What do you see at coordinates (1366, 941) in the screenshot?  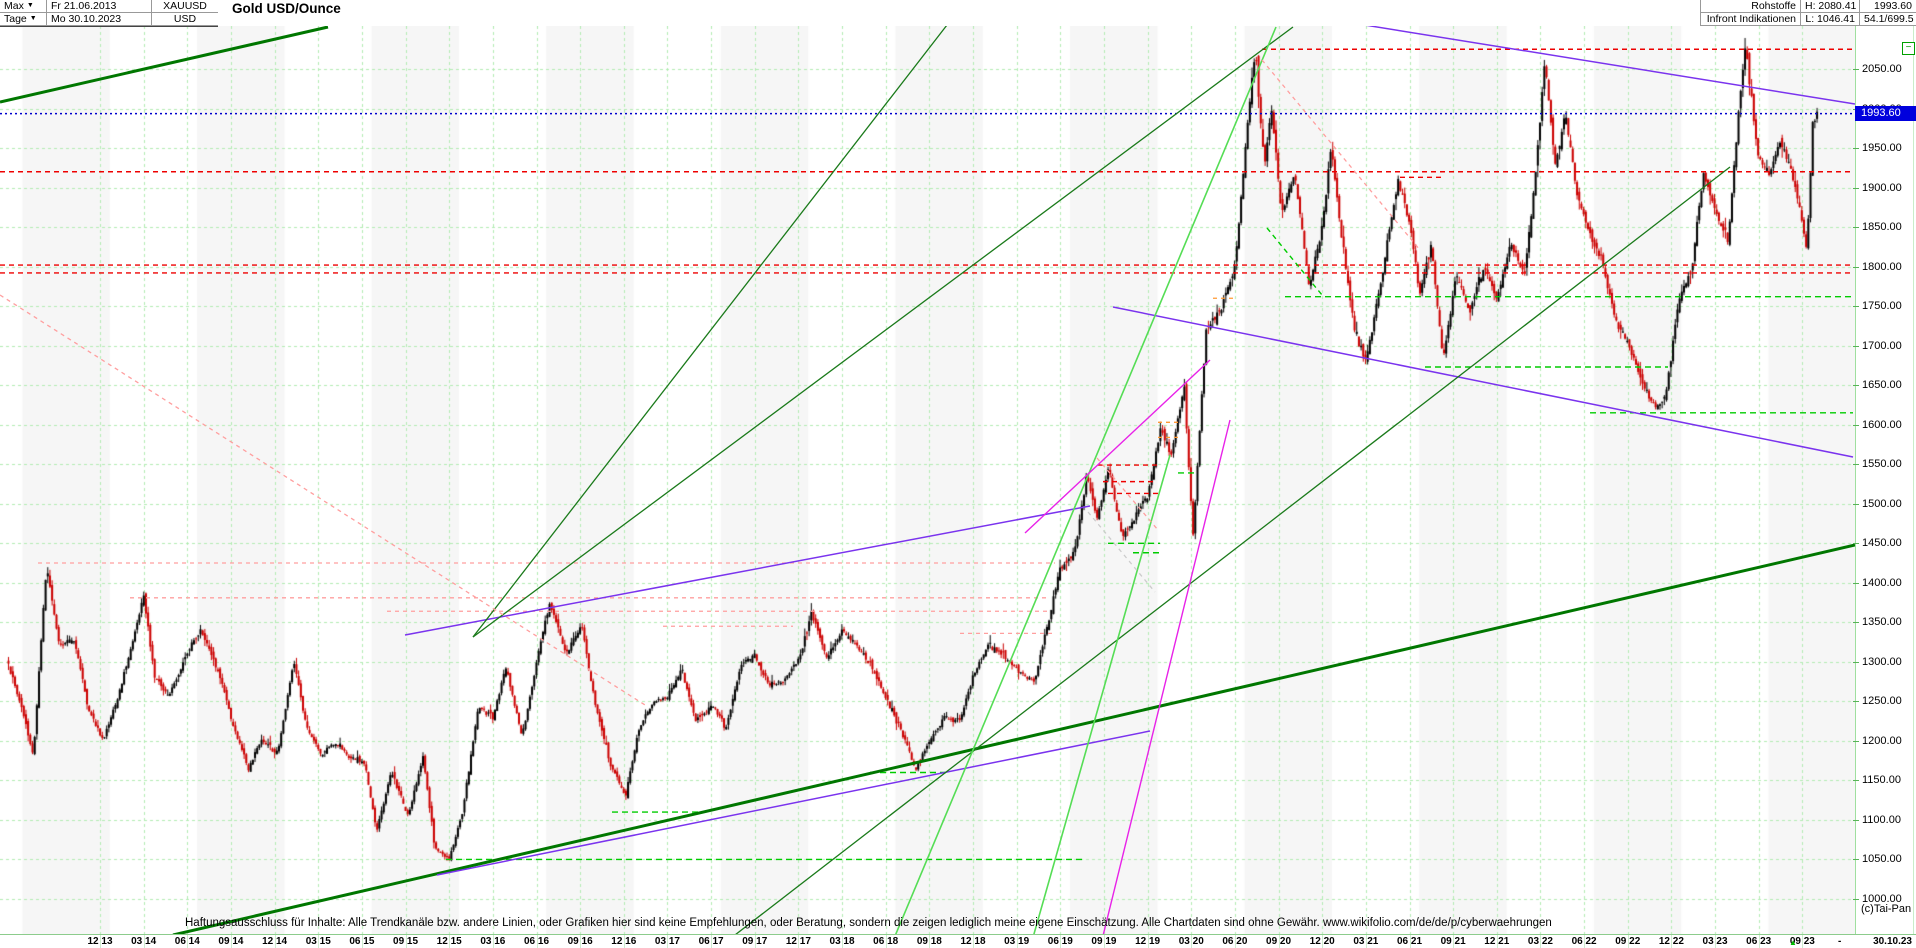 I see `time-axis-label: 03 21` at bounding box center [1366, 941].